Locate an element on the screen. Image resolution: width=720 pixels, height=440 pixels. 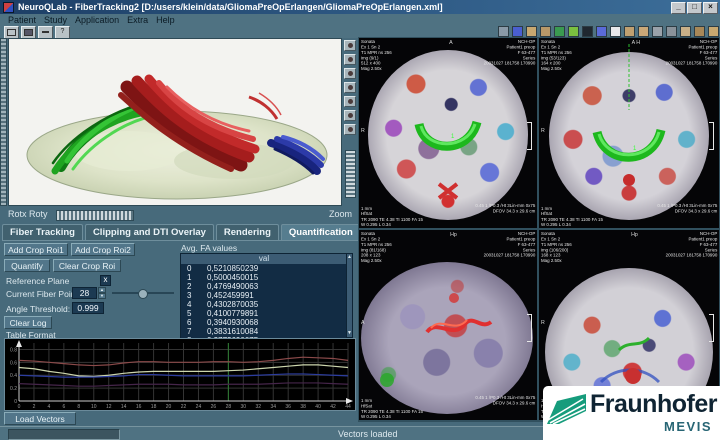
pointer-icon is located at coordinates (350, 45).